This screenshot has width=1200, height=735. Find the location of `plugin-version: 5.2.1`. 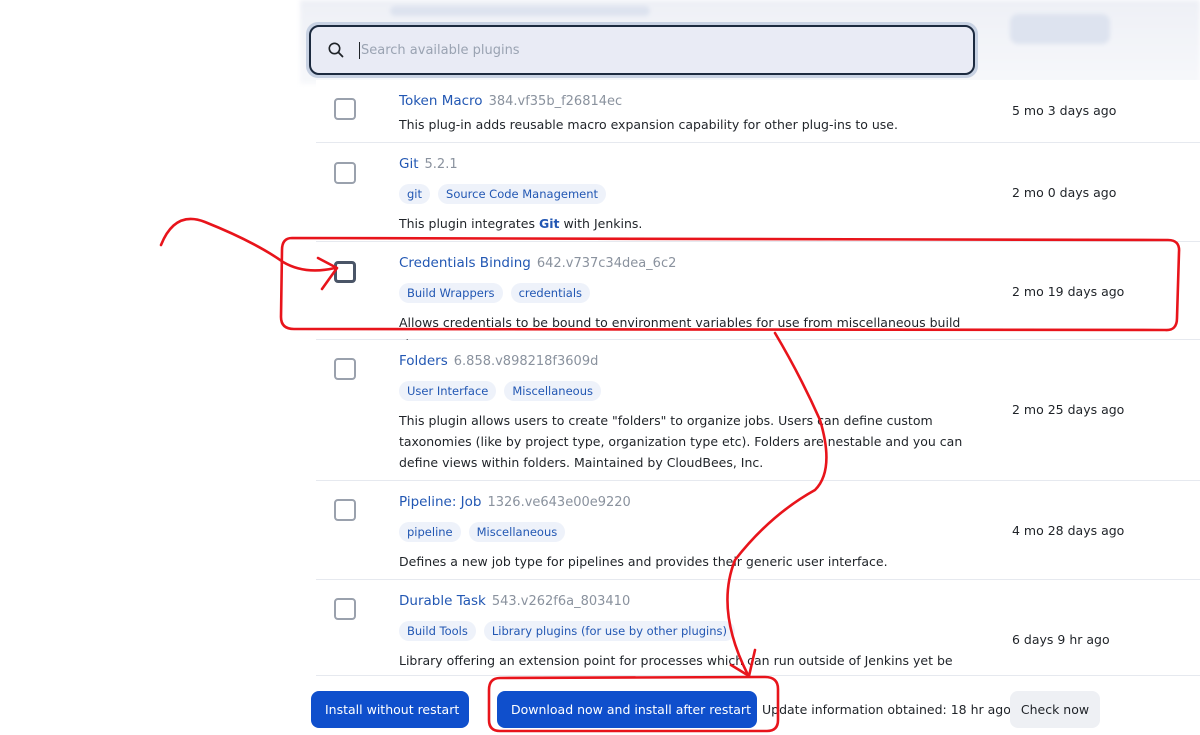

plugin-version: 5.2.1 is located at coordinates (441, 164).